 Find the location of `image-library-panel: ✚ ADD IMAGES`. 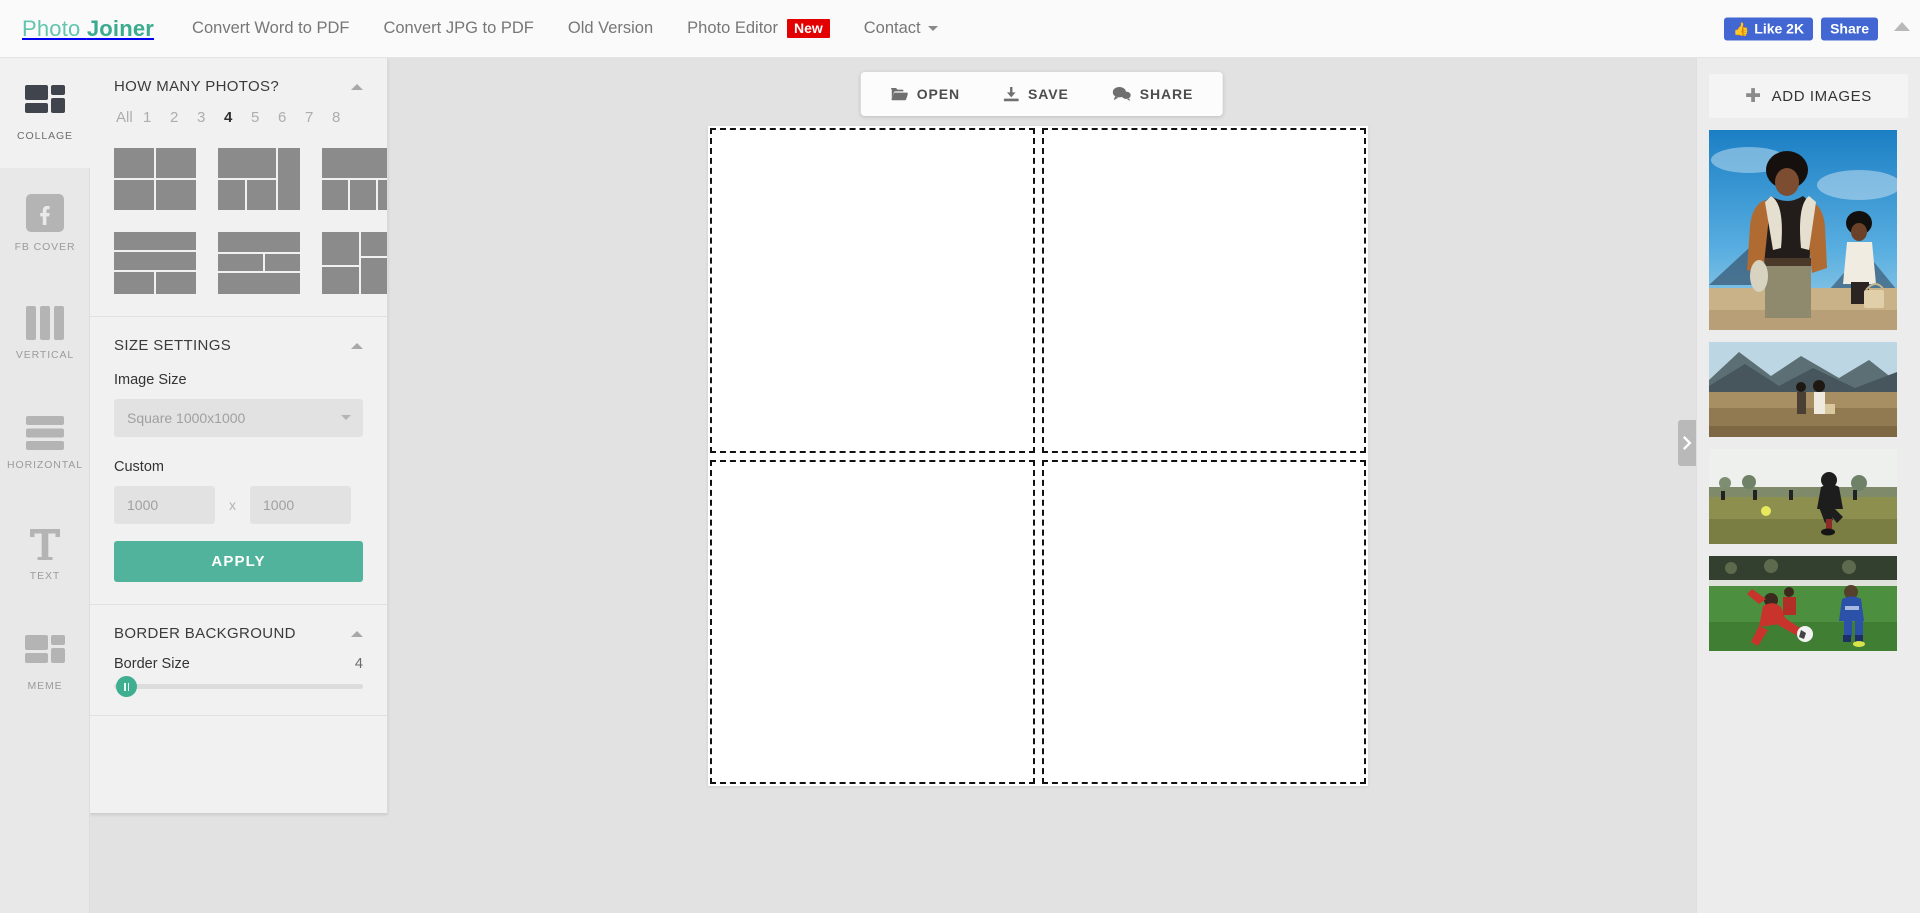

image-library-panel: ✚ ADD IMAGES is located at coordinates (1808, 485).